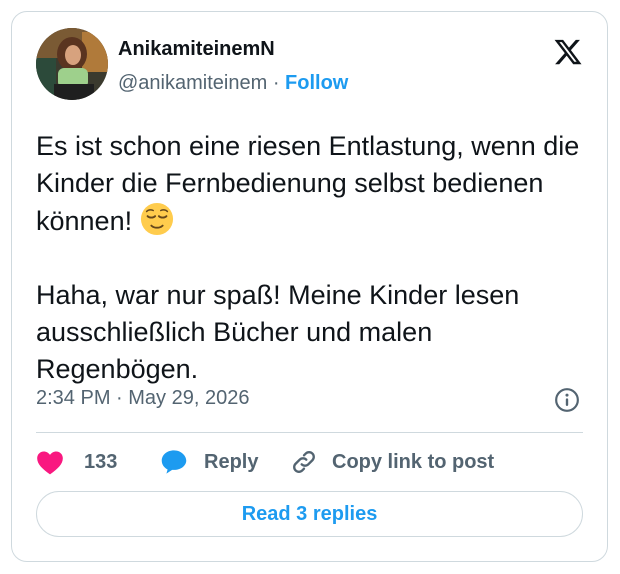 The height and width of the screenshot is (574, 620). Describe the element at coordinates (316, 83) in the screenshot. I see `follow-button: Follow` at that location.